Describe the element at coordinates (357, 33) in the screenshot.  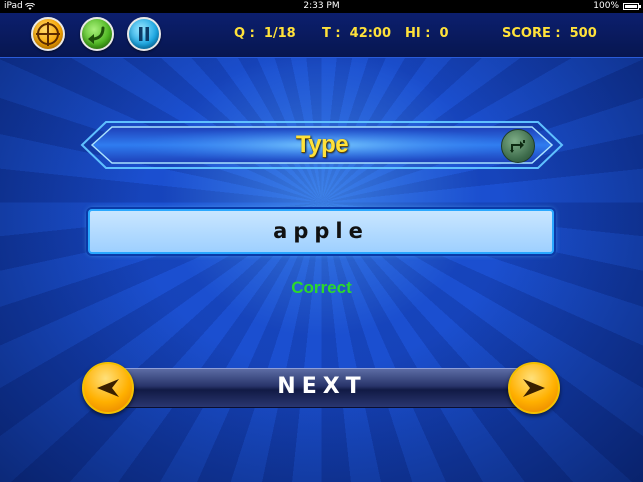
I see `timer-display: T : 42:00` at that location.